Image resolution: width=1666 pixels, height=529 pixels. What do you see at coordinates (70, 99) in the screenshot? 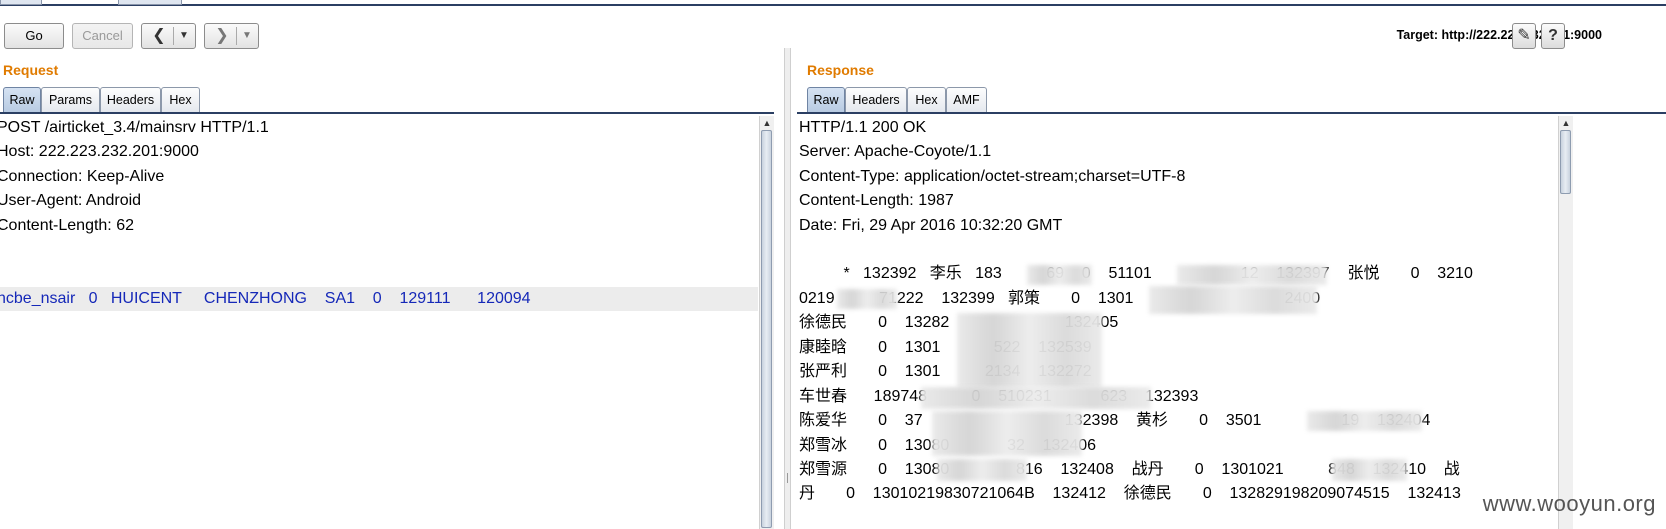
I see `tab-params: Params` at bounding box center [70, 99].